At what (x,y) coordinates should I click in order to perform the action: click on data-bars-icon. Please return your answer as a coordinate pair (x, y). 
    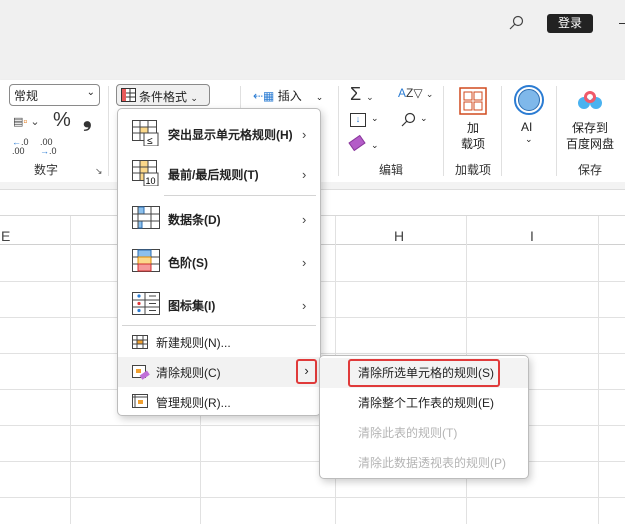
    Looking at the image, I should click on (146, 217).